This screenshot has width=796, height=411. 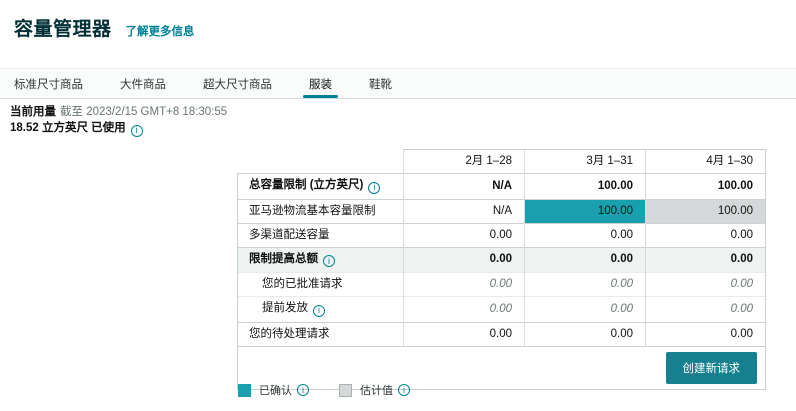 What do you see at coordinates (320, 161) in the screenshot?
I see `table-corner` at bounding box center [320, 161].